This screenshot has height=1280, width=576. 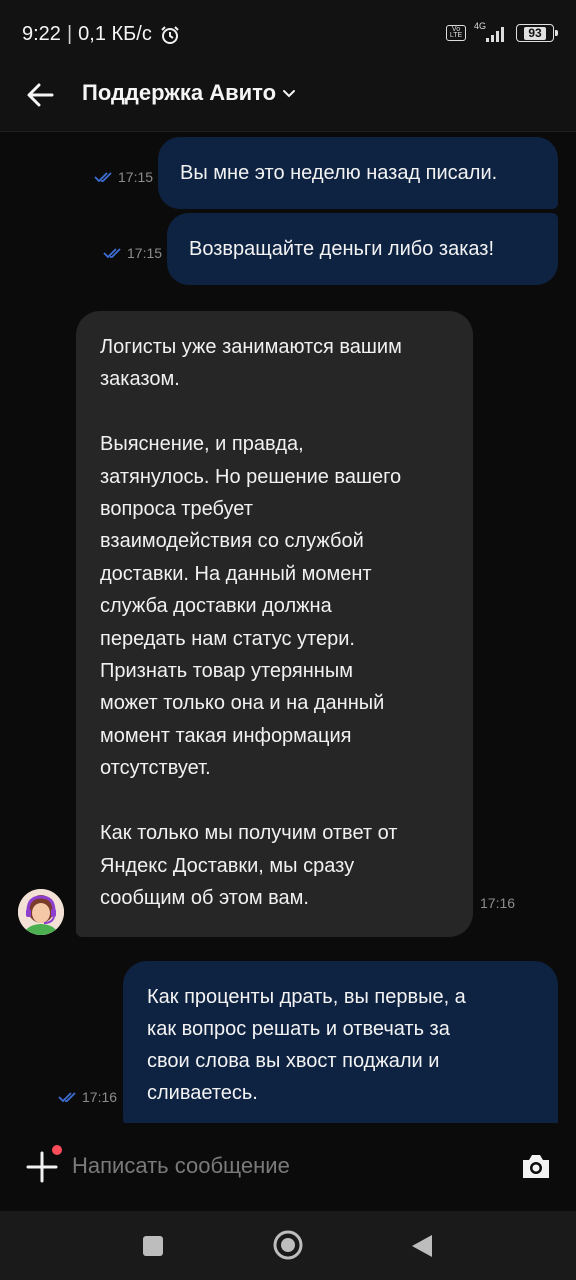 What do you see at coordinates (456, 33) in the screenshot?
I see `volte-icon: Vo LTE` at bounding box center [456, 33].